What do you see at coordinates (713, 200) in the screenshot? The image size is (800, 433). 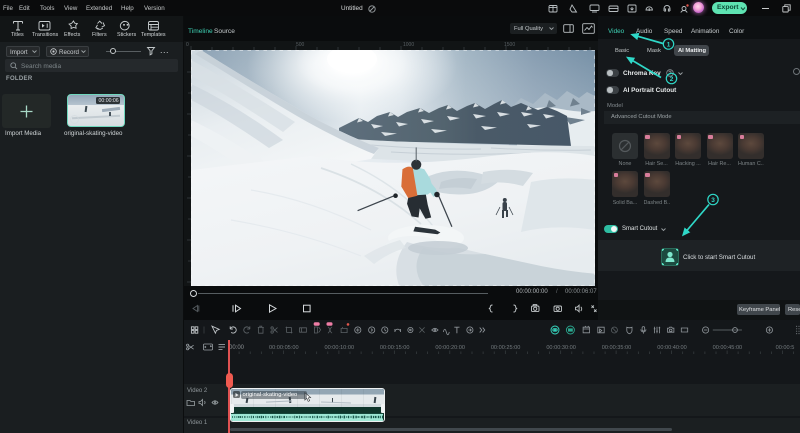 I see `svg-text: 3` at bounding box center [713, 200].